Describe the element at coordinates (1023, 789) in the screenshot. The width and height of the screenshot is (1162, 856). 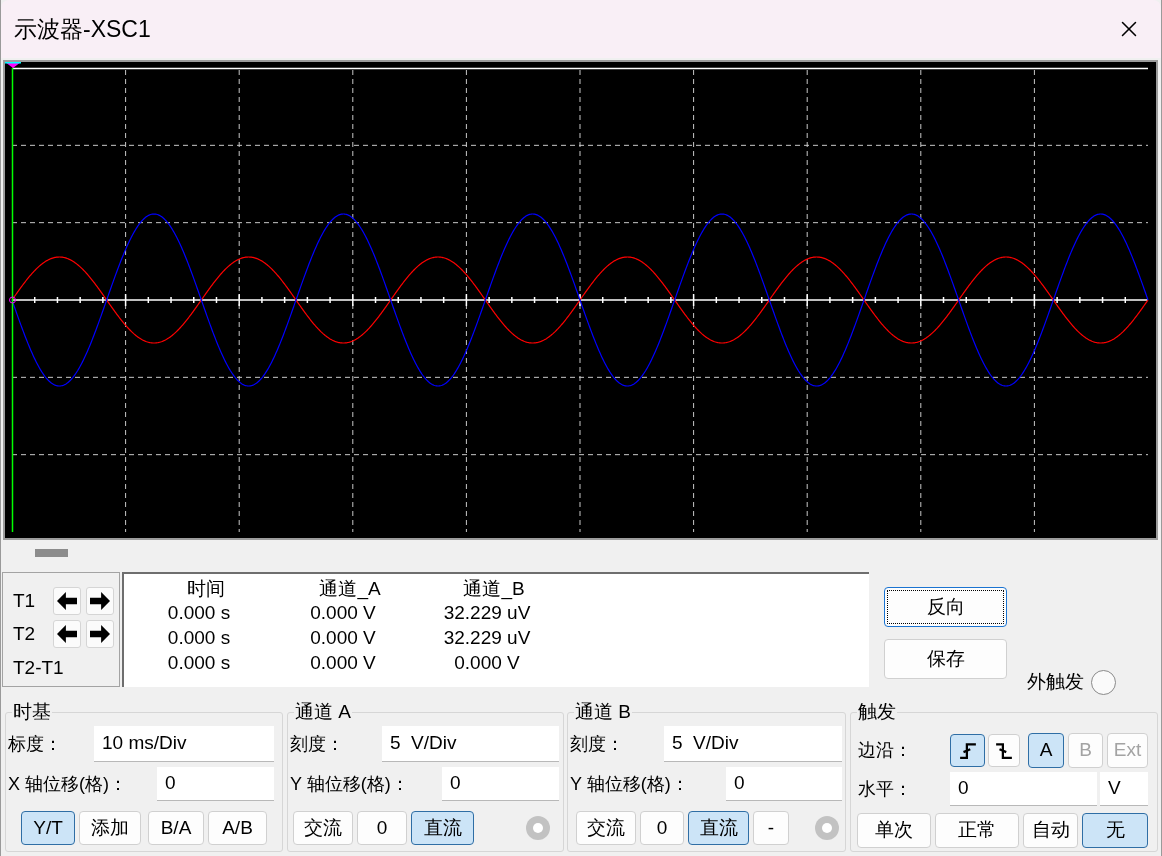
I see `level-field: 0` at that location.